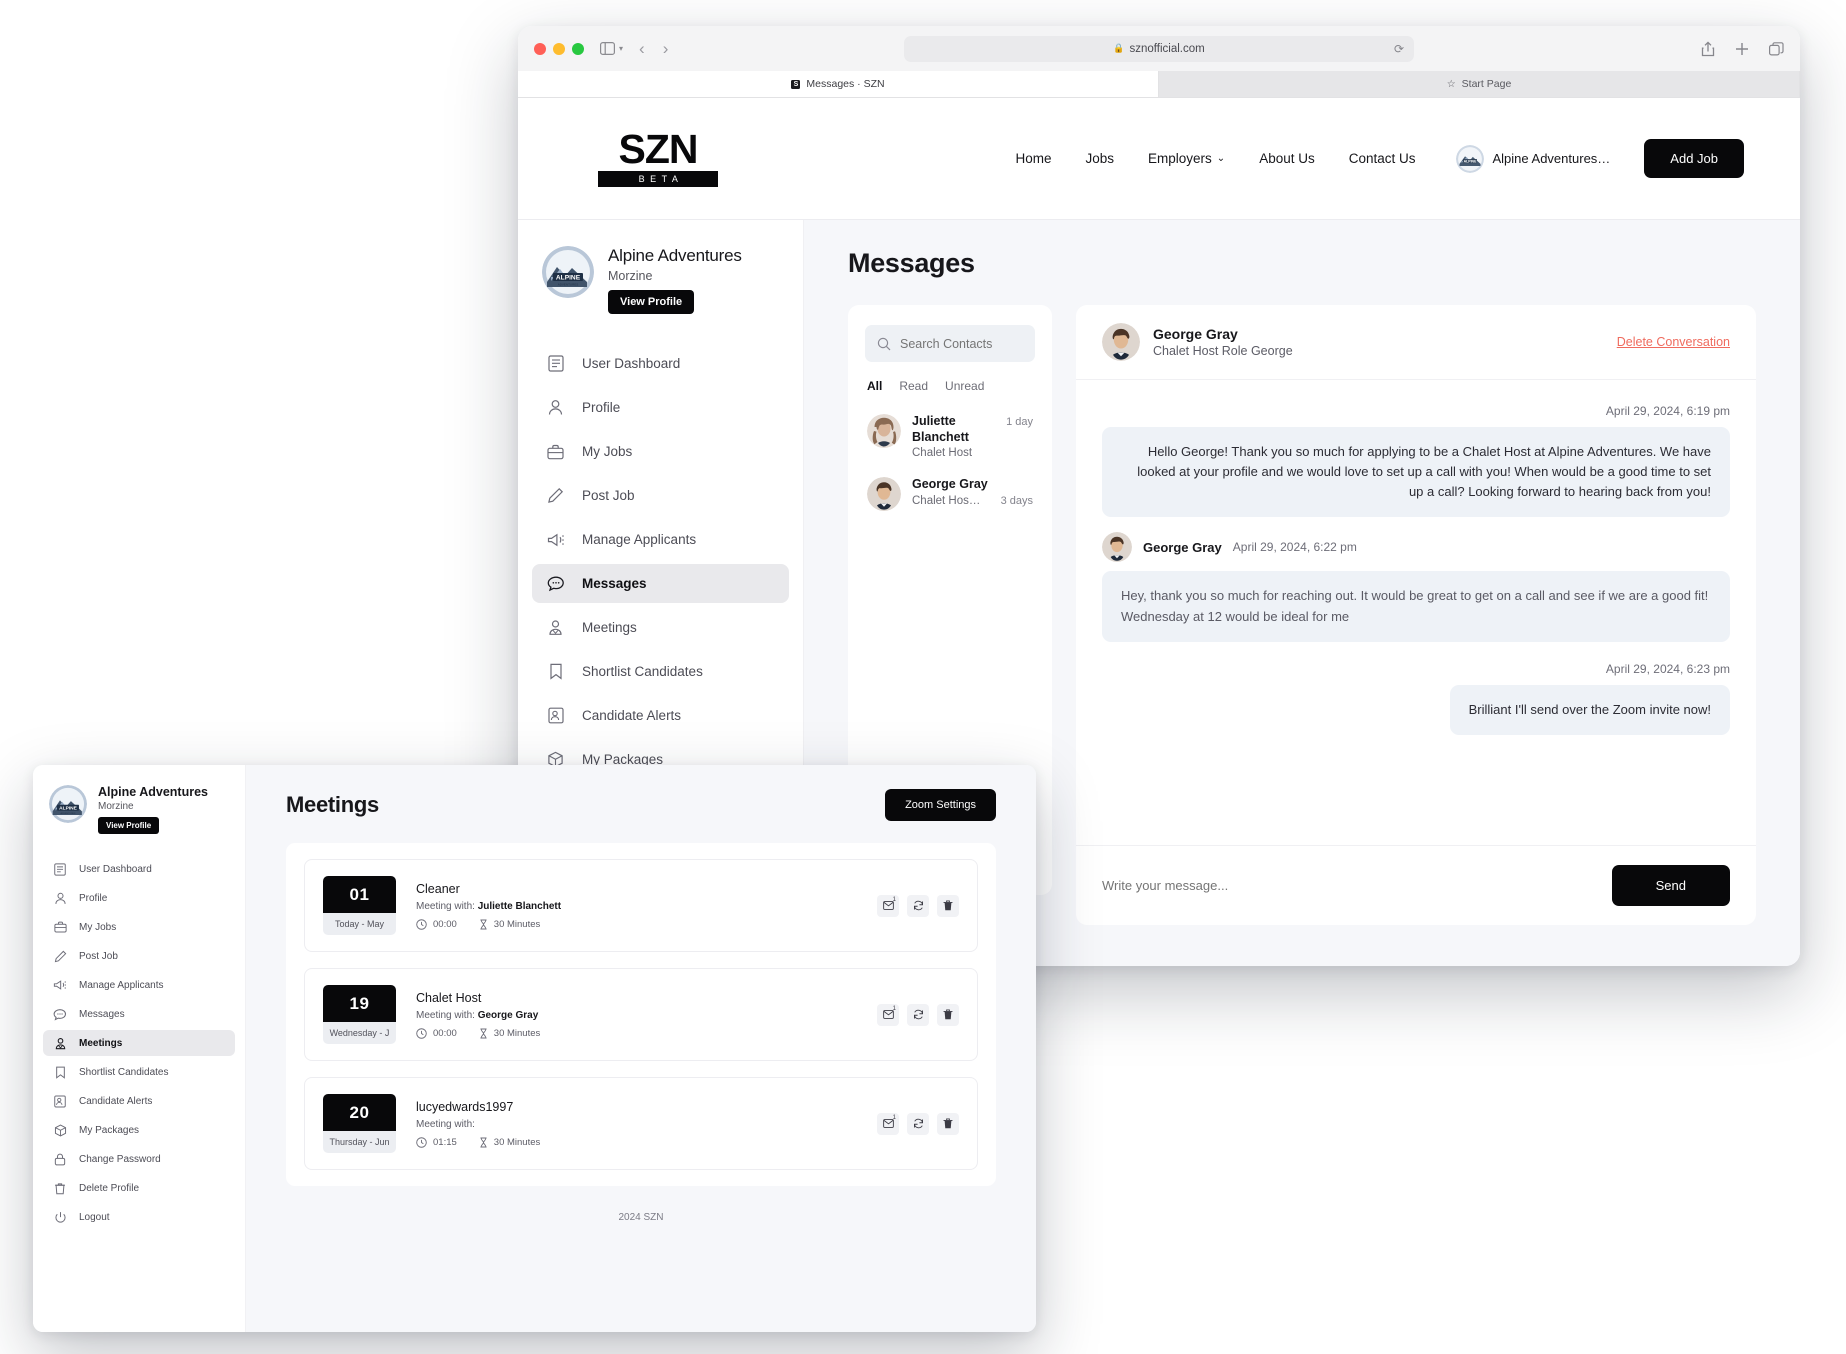  Describe the element at coordinates (838, 84) in the screenshot. I see `browser-tab-messages: S Messages · SZN` at that location.